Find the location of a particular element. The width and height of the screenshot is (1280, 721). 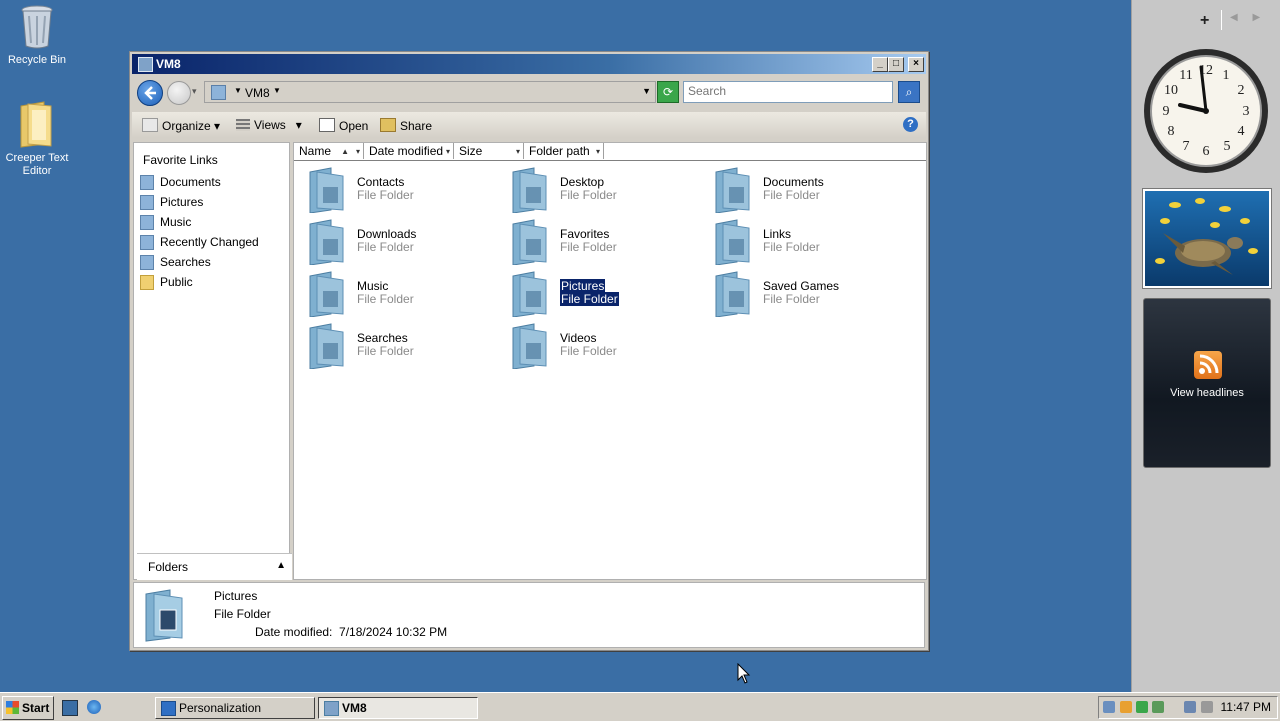

close-button: × is located at coordinates (916, 64).